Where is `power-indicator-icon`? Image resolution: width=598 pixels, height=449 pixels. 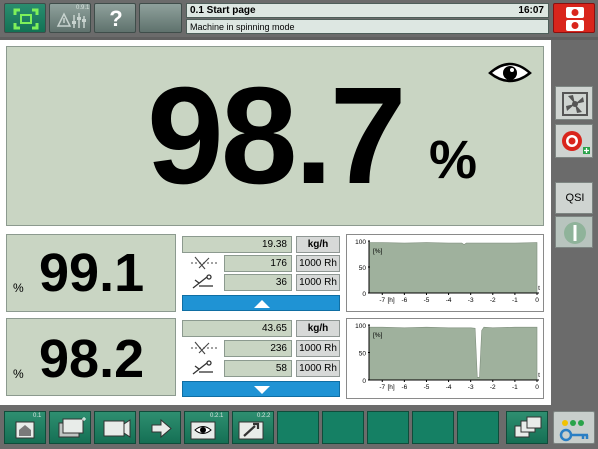
power-indicator-icon is located at coordinates (575, 233).